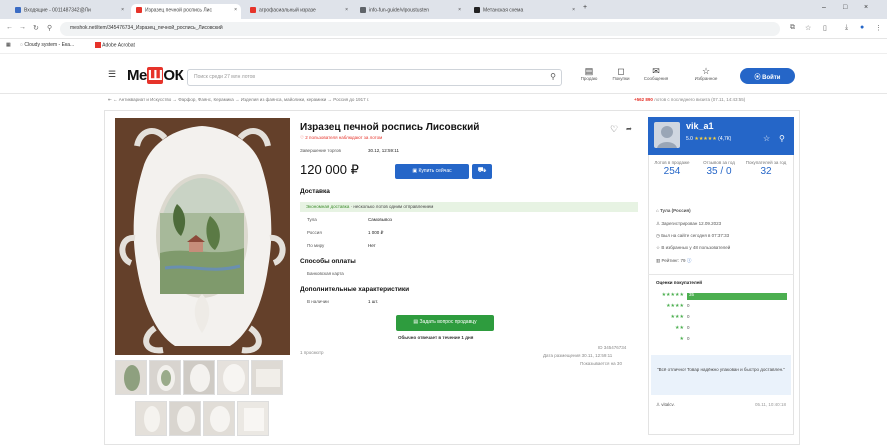 The width and height of the screenshot is (887, 445). I want to click on seller-rating: 5.0 ★★★★★ (4,7К), so click(709, 139).